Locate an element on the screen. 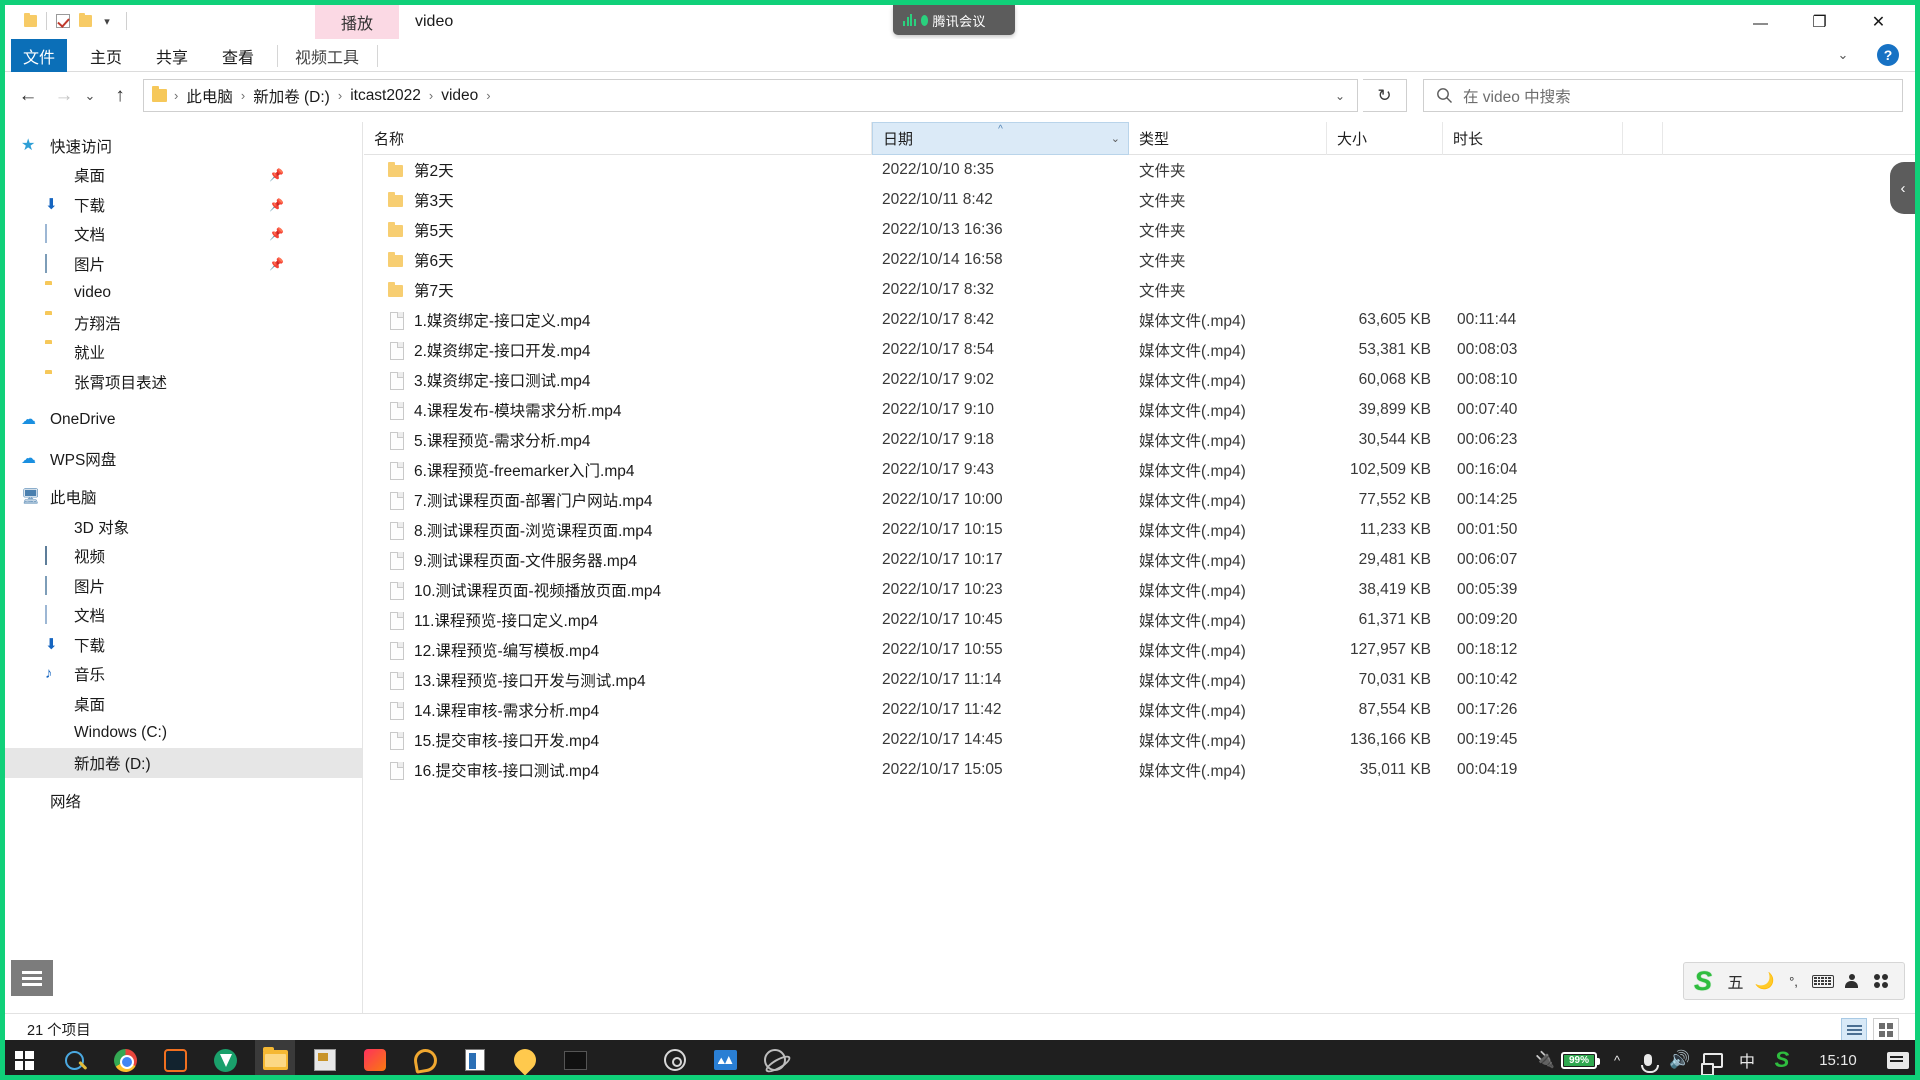 The image size is (1920, 1080). sidebar-item-new-volume-d: 新加卷 (D:) is located at coordinates (183, 763).